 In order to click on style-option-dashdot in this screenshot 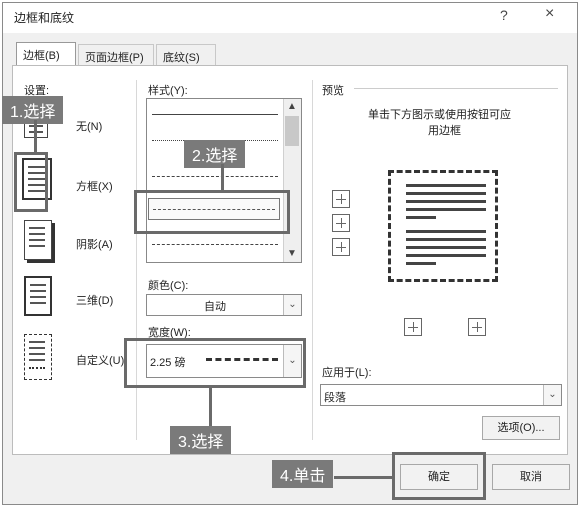, I will do `click(215, 244)`.